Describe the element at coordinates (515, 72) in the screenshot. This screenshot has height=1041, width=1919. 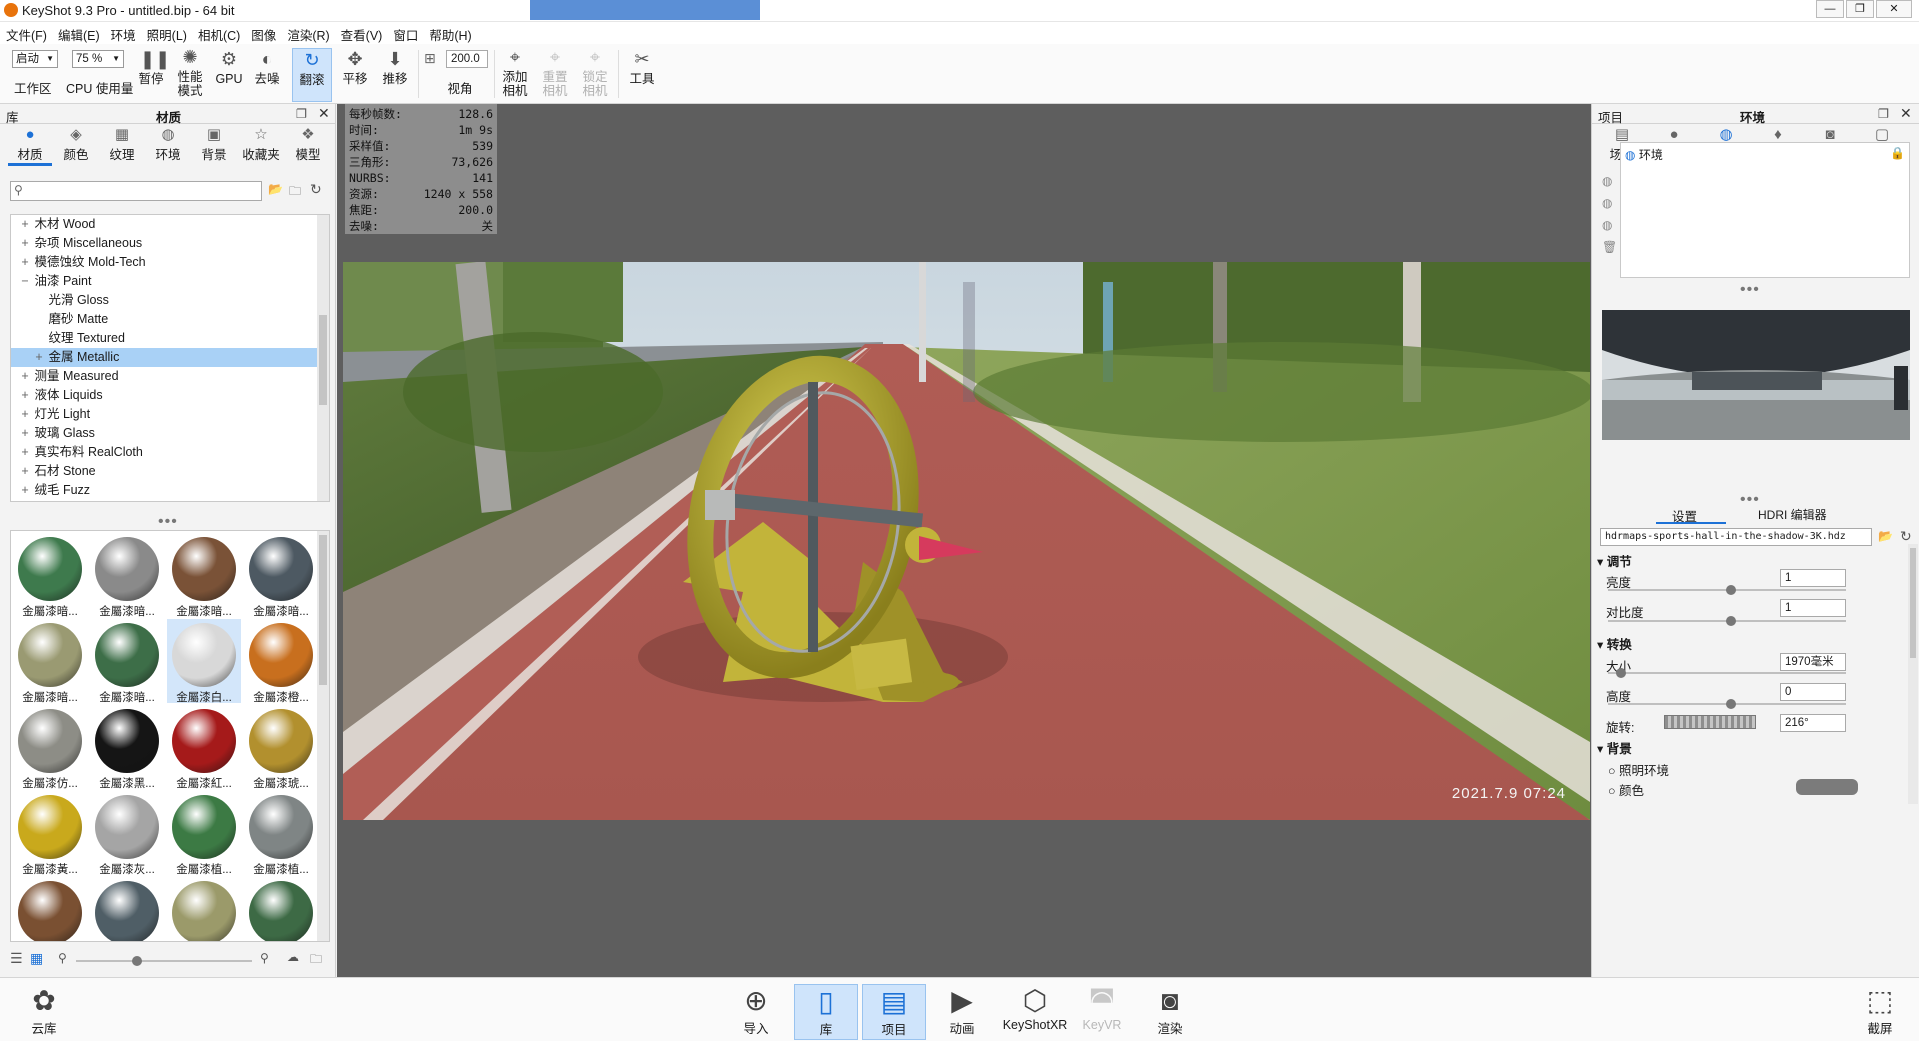
I see `add-camera-button: ⌖ 添加 相机` at that location.